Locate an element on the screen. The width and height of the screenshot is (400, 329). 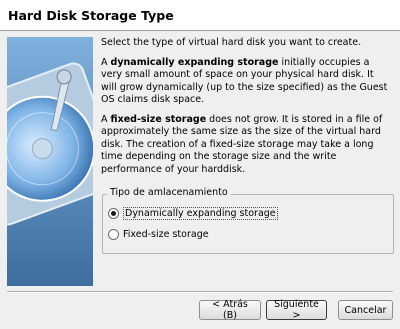
dynamic-storage-label: Dynamically expanding storage is located at coordinates (200, 213).